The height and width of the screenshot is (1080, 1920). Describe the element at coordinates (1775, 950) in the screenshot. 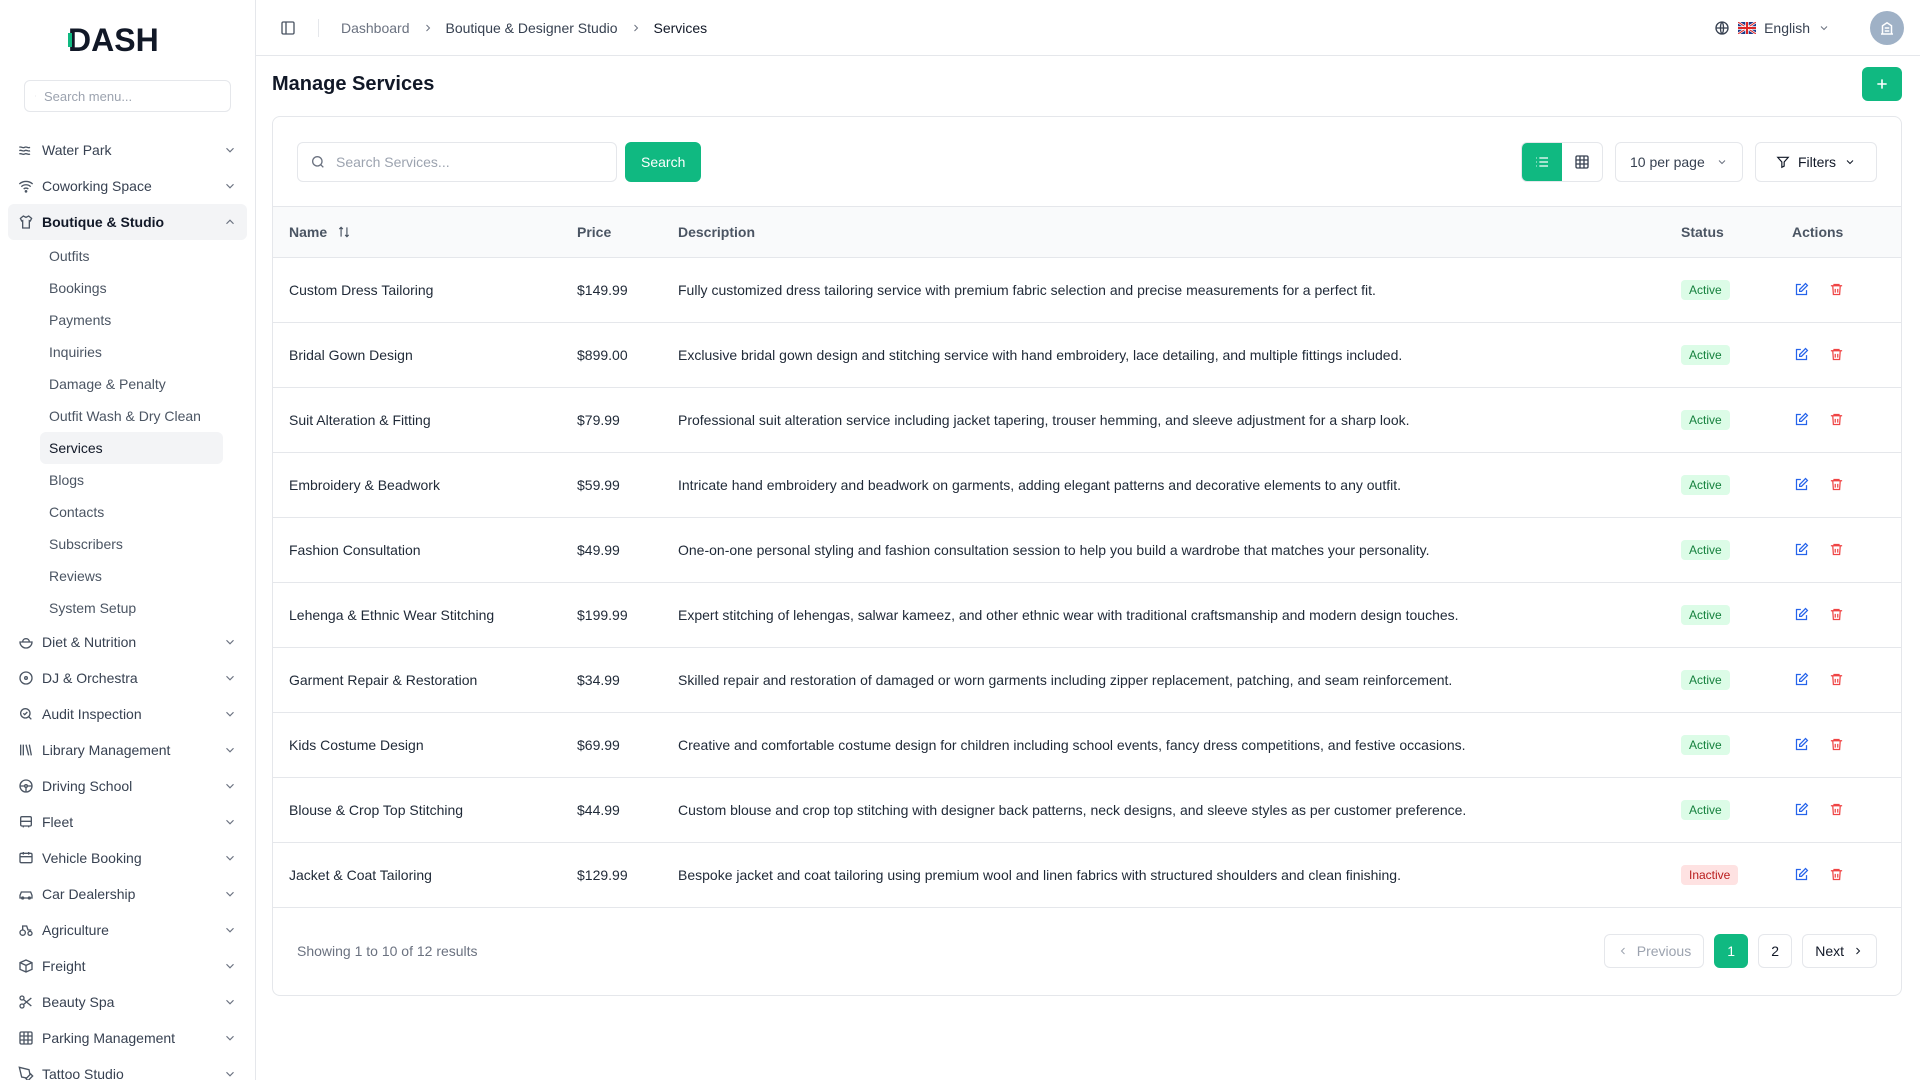

I see `page-2-button: 2` at that location.